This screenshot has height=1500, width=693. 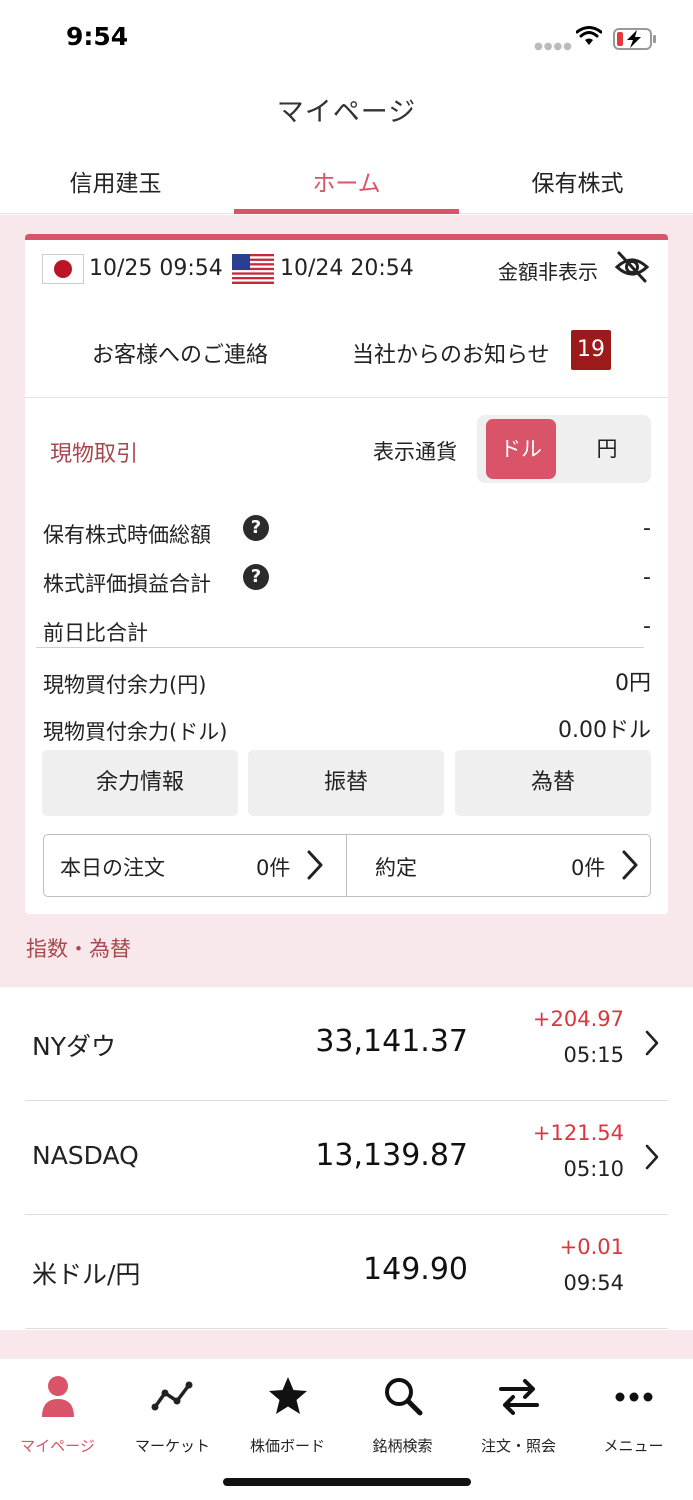 What do you see at coordinates (593, 1055) in the screenshot?
I see `index-time: 05:15` at bounding box center [593, 1055].